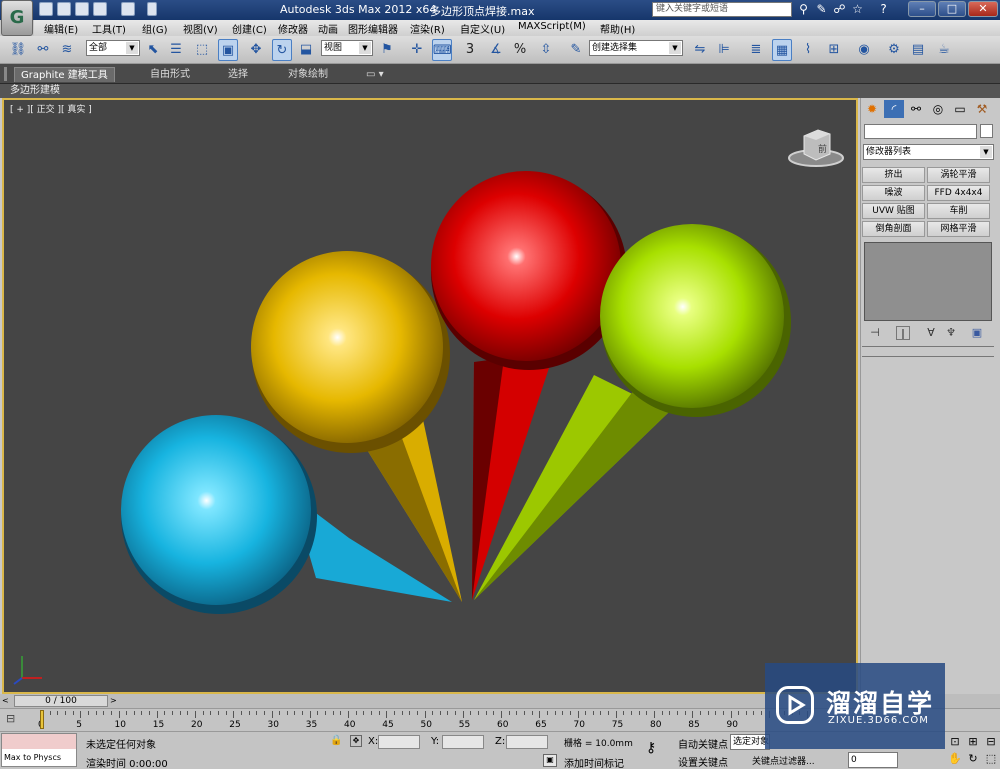 This screenshot has height=769, width=1000. Describe the element at coordinates (17, 720) in the screenshot. I see `mini-curve-editor-icon: ⊟` at that location.